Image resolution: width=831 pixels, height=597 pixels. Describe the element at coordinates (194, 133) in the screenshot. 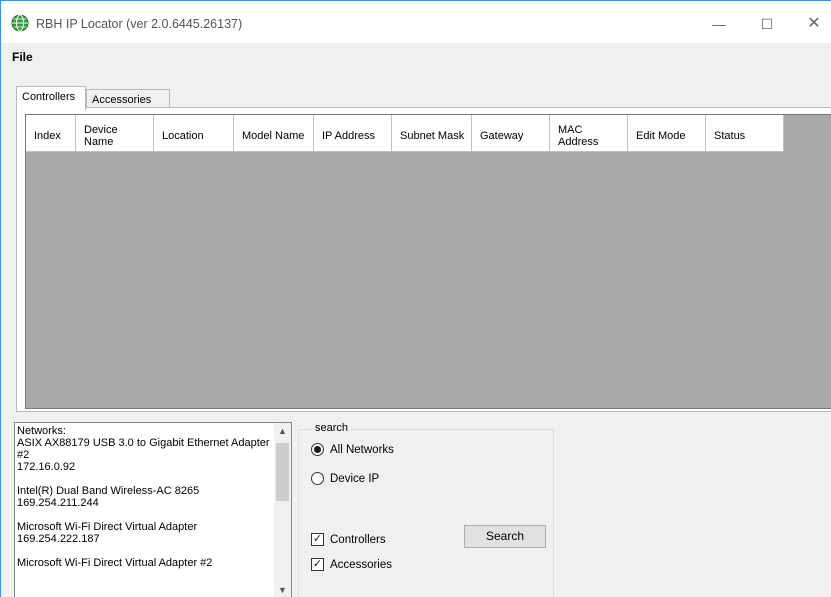

I see `column-header-location: Location` at that location.